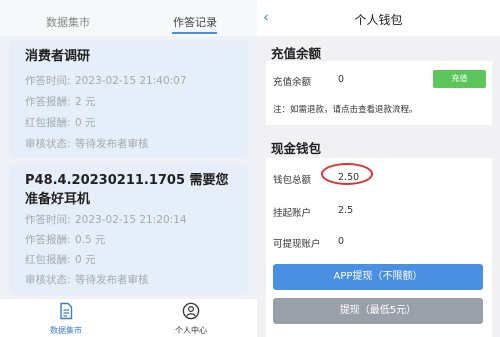 Image resolution: width=500 pixels, height=337 pixels. What do you see at coordinates (85, 102) in the screenshot?
I see `field-value: 2 元` at bounding box center [85, 102].